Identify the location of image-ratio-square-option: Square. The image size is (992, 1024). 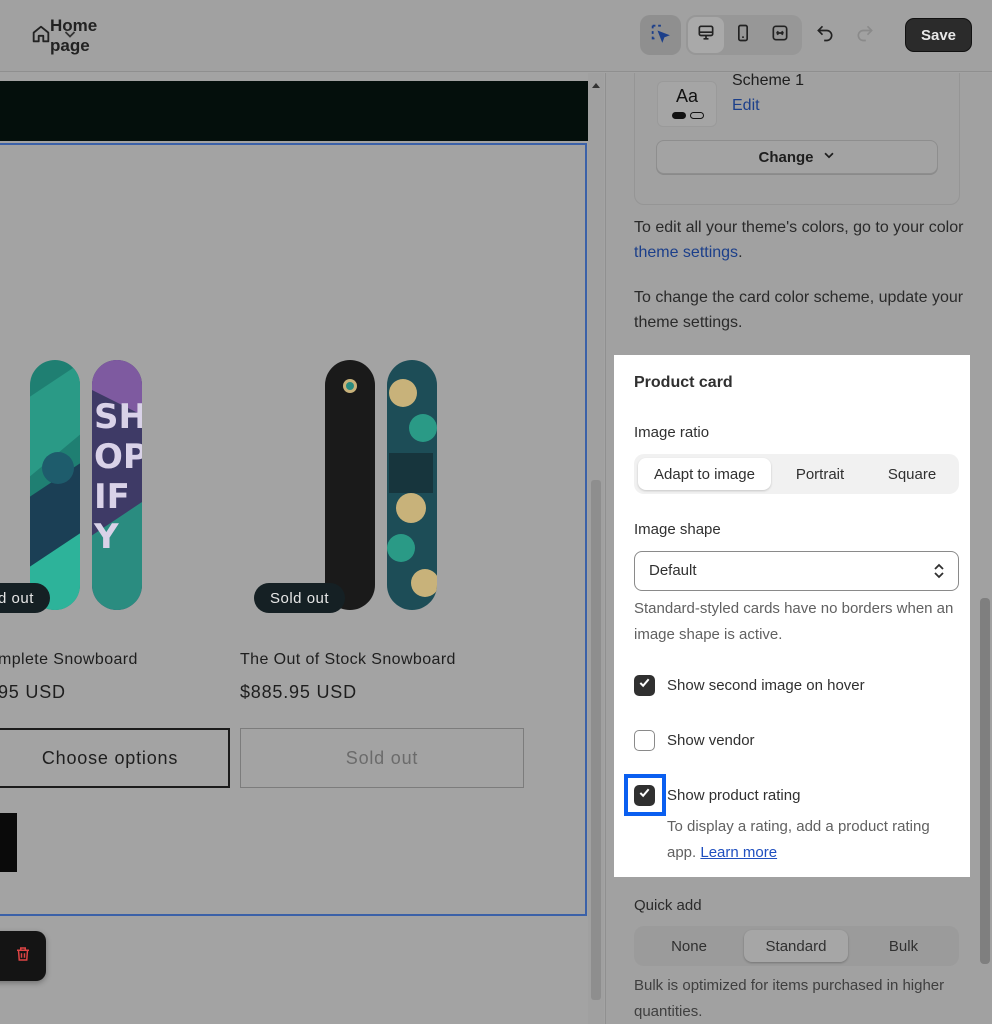
(912, 474).